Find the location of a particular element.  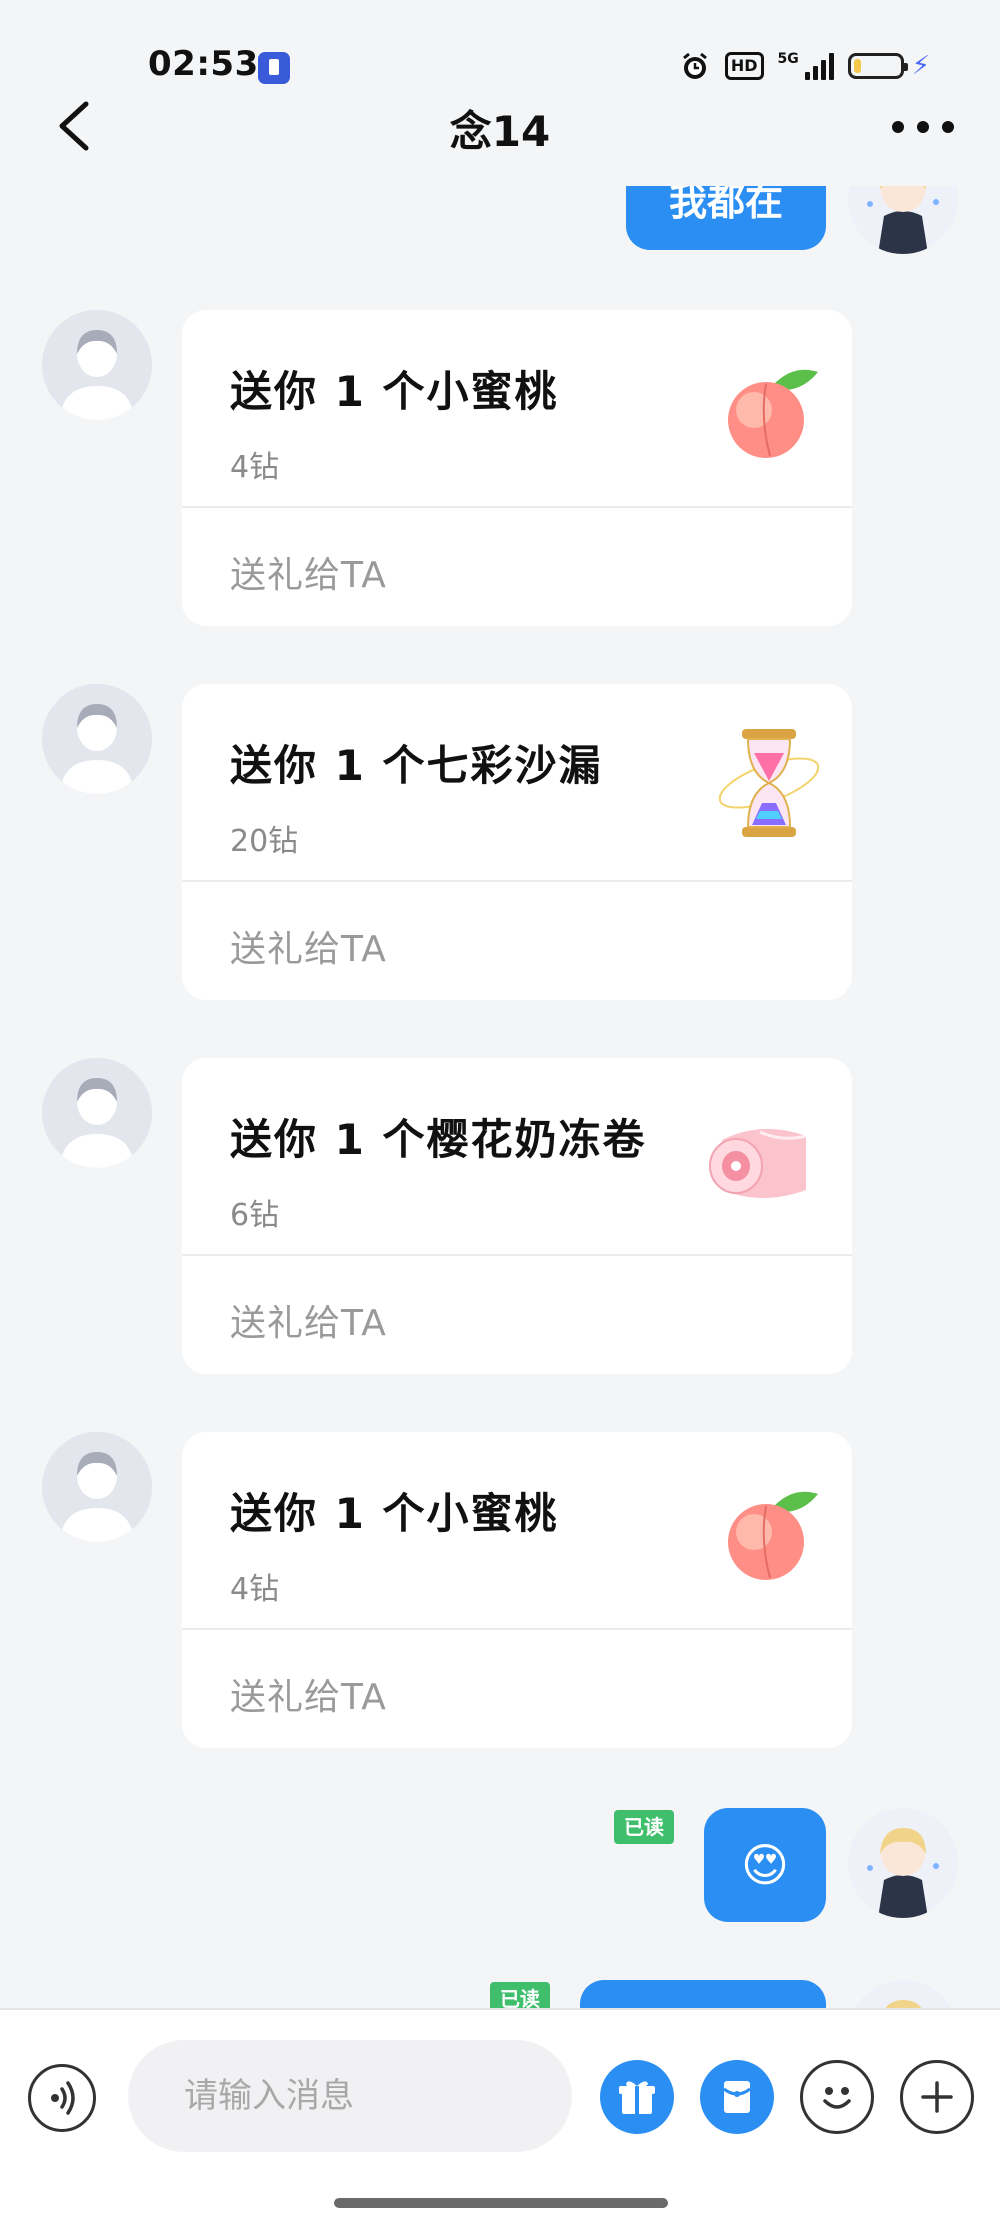

gift-card: 送你 1 个七彩沙漏 20钻 送礼给TA is located at coordinates (517, 842).